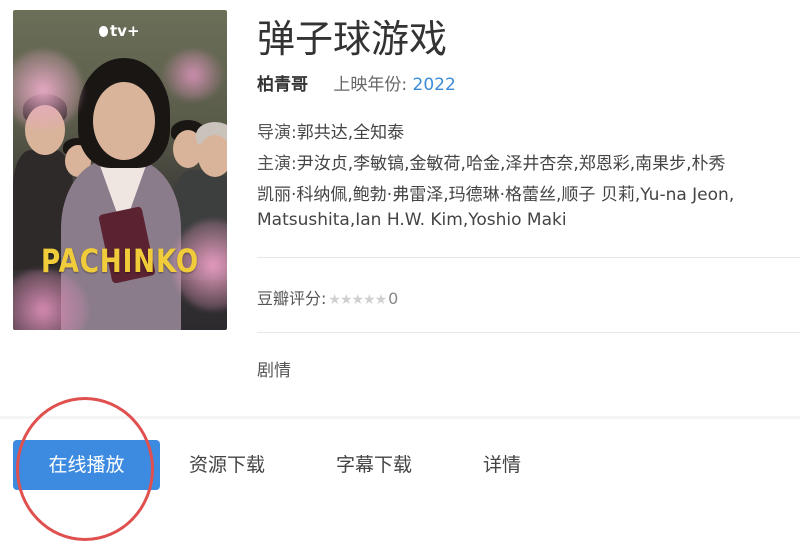 The width and height of the screenshot is (800, 550). Describe the element at coordinates (502, 465) in the screenshot. I see `tab-details: 详情` at that location.